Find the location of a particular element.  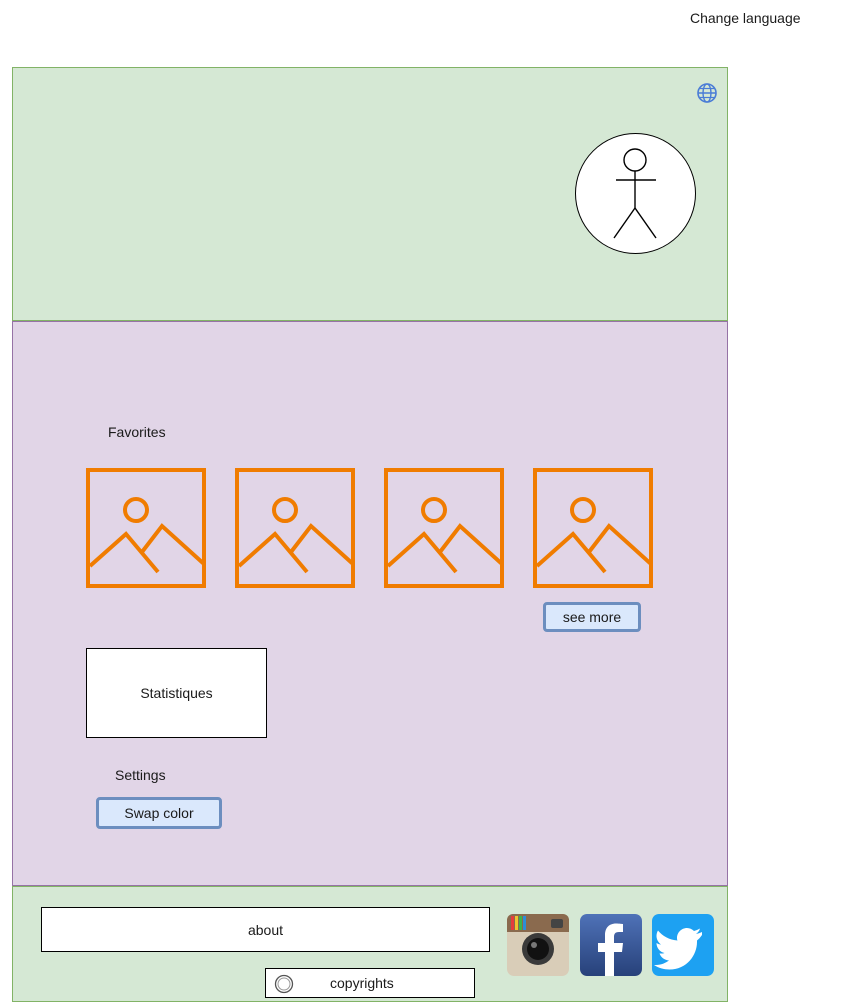

statistics-box: Statistiques is located at coordinates (176, 693).